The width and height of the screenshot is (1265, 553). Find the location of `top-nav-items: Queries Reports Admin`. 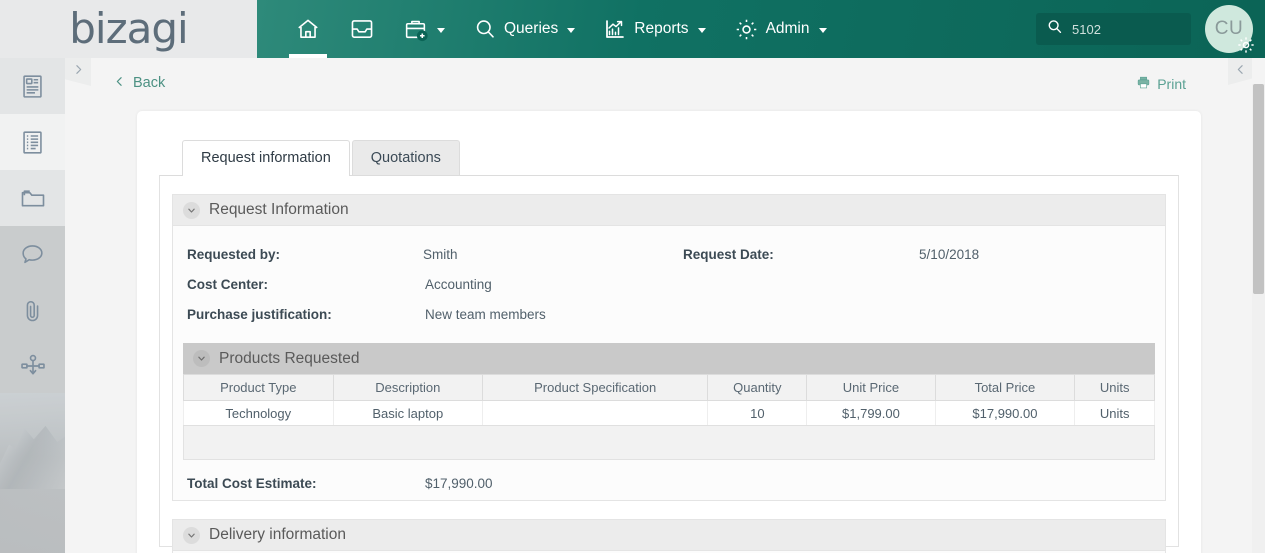

top-nav-items: Queries Reports Admin is located at coordinates (549, 29).